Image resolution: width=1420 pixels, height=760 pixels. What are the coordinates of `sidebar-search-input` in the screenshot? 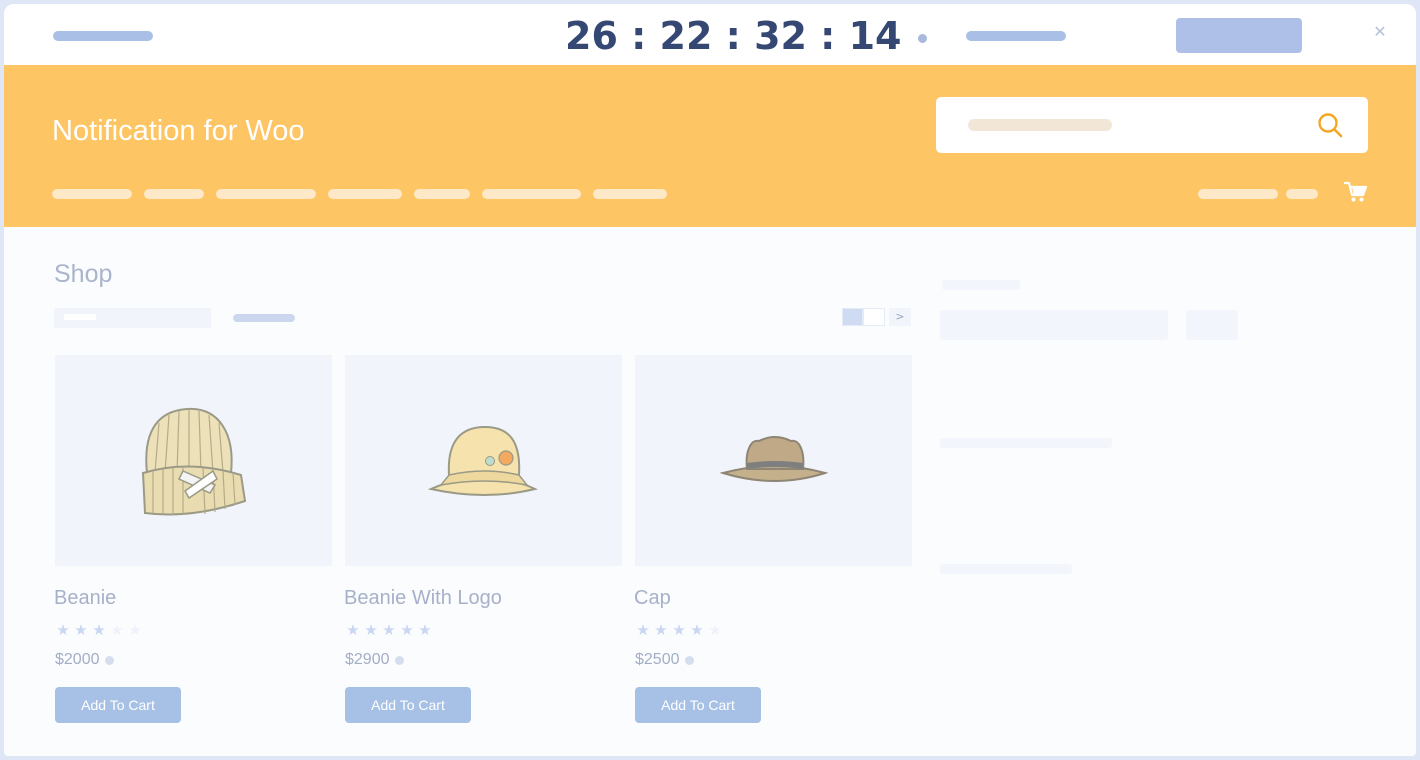 It's located at (1054, 325).